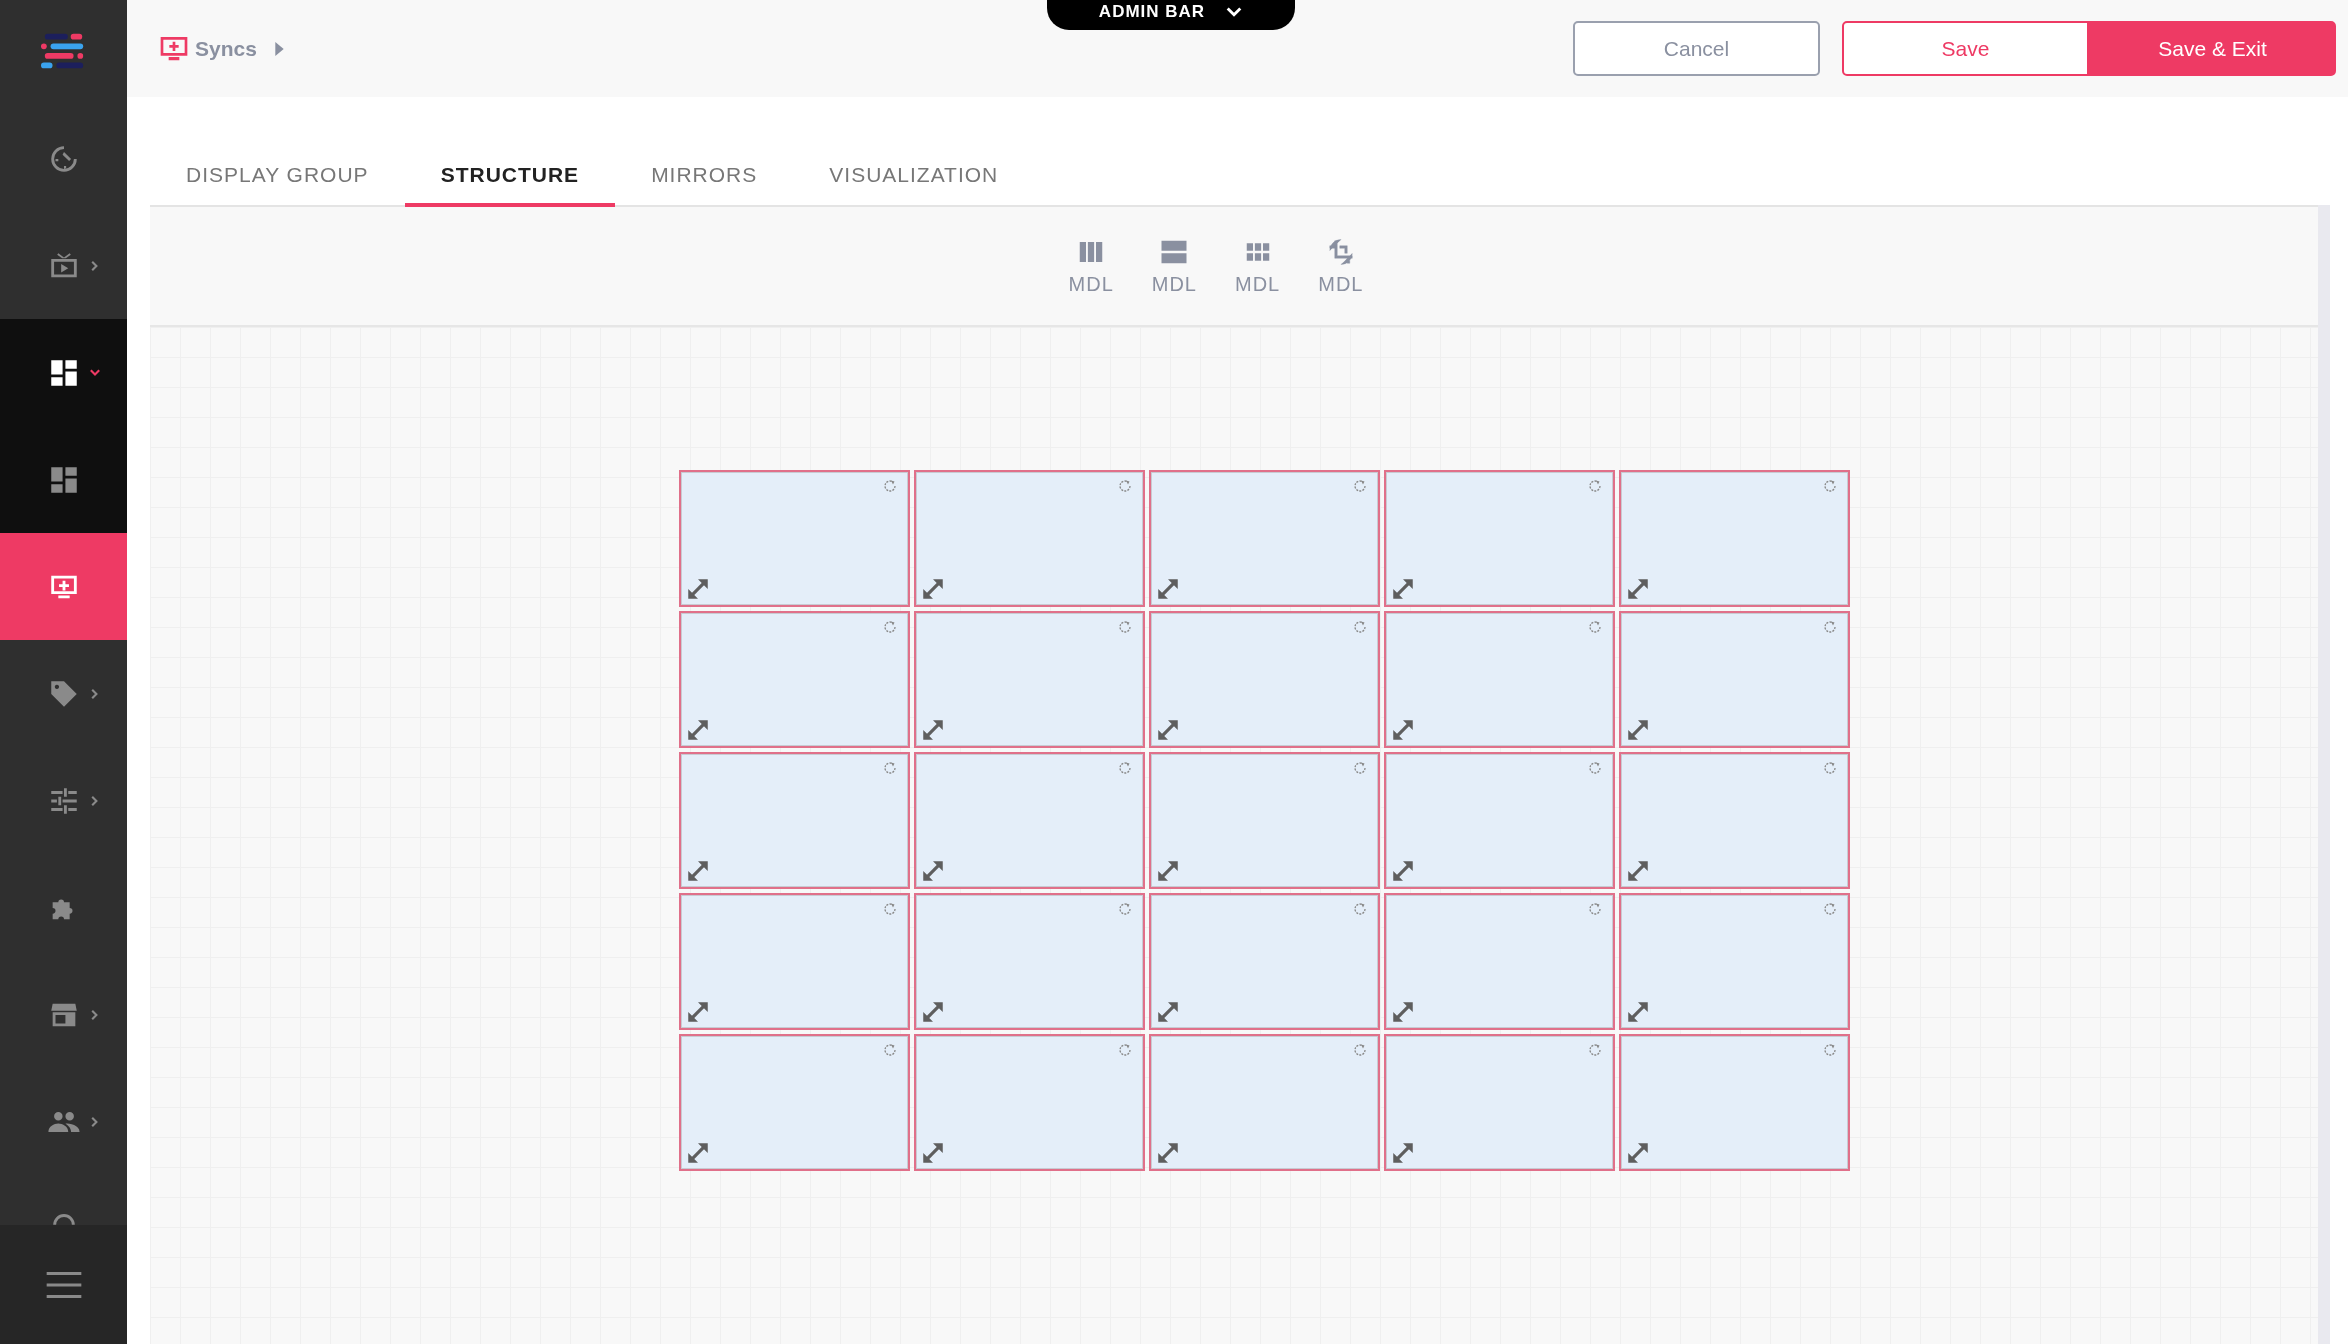 This screenshot has width=2348, height=1344. I want to click on cancel-button: Cancel, so click(1696, 48).